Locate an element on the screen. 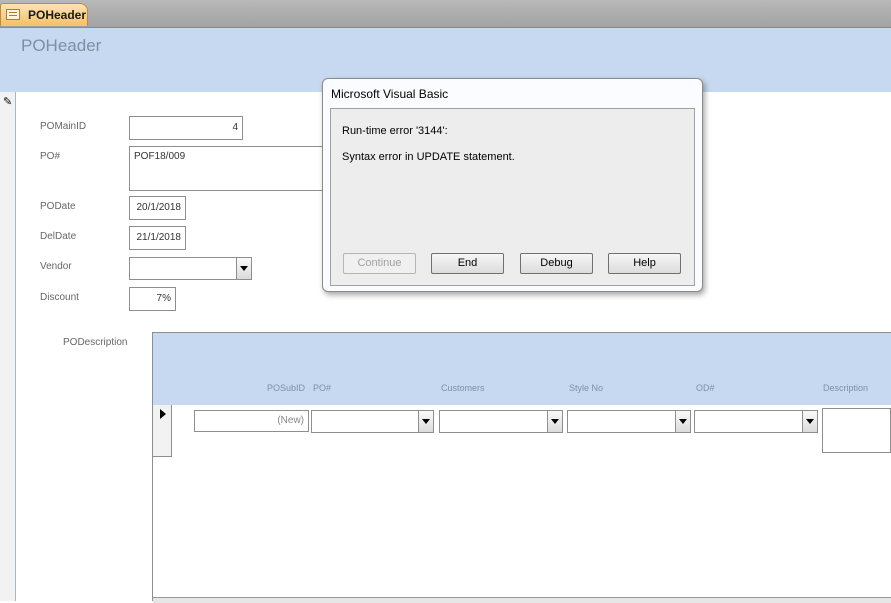 The height and width of the screenshot is (603, 891). pencil-icon: ✎ is located at coordinates (8, 102).